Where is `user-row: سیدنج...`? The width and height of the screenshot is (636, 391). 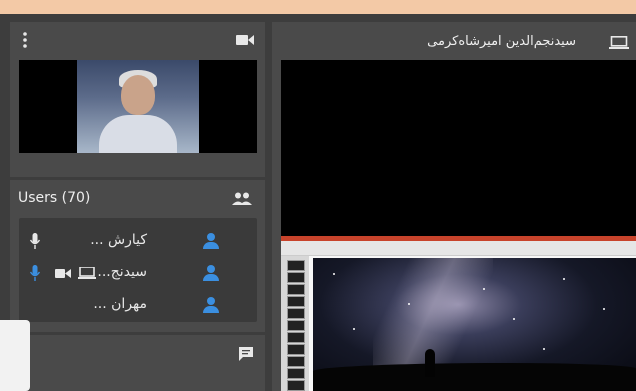
user-row: سیدنج... is located at coordinates (138, 273).